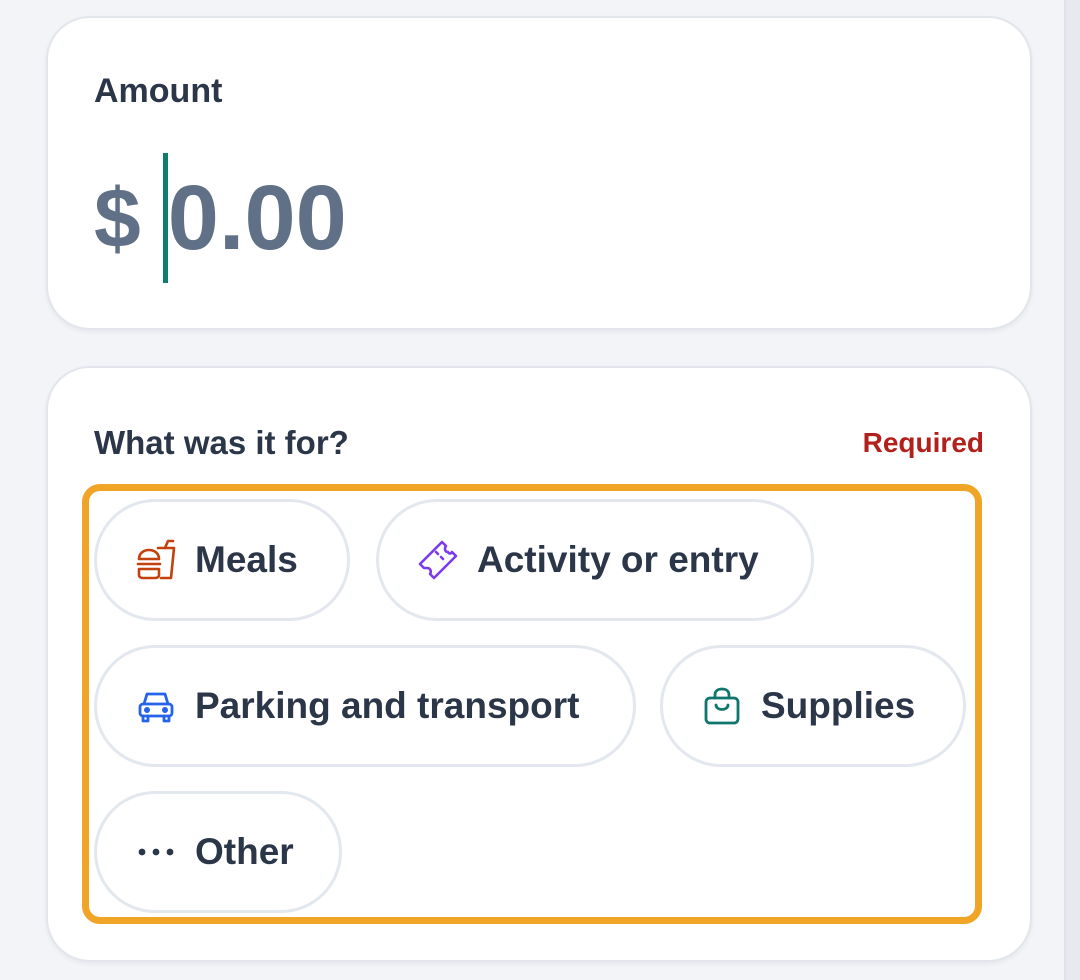 The image size is (1080, 980). I want to click on required-badge: Required, so click(923, 442).